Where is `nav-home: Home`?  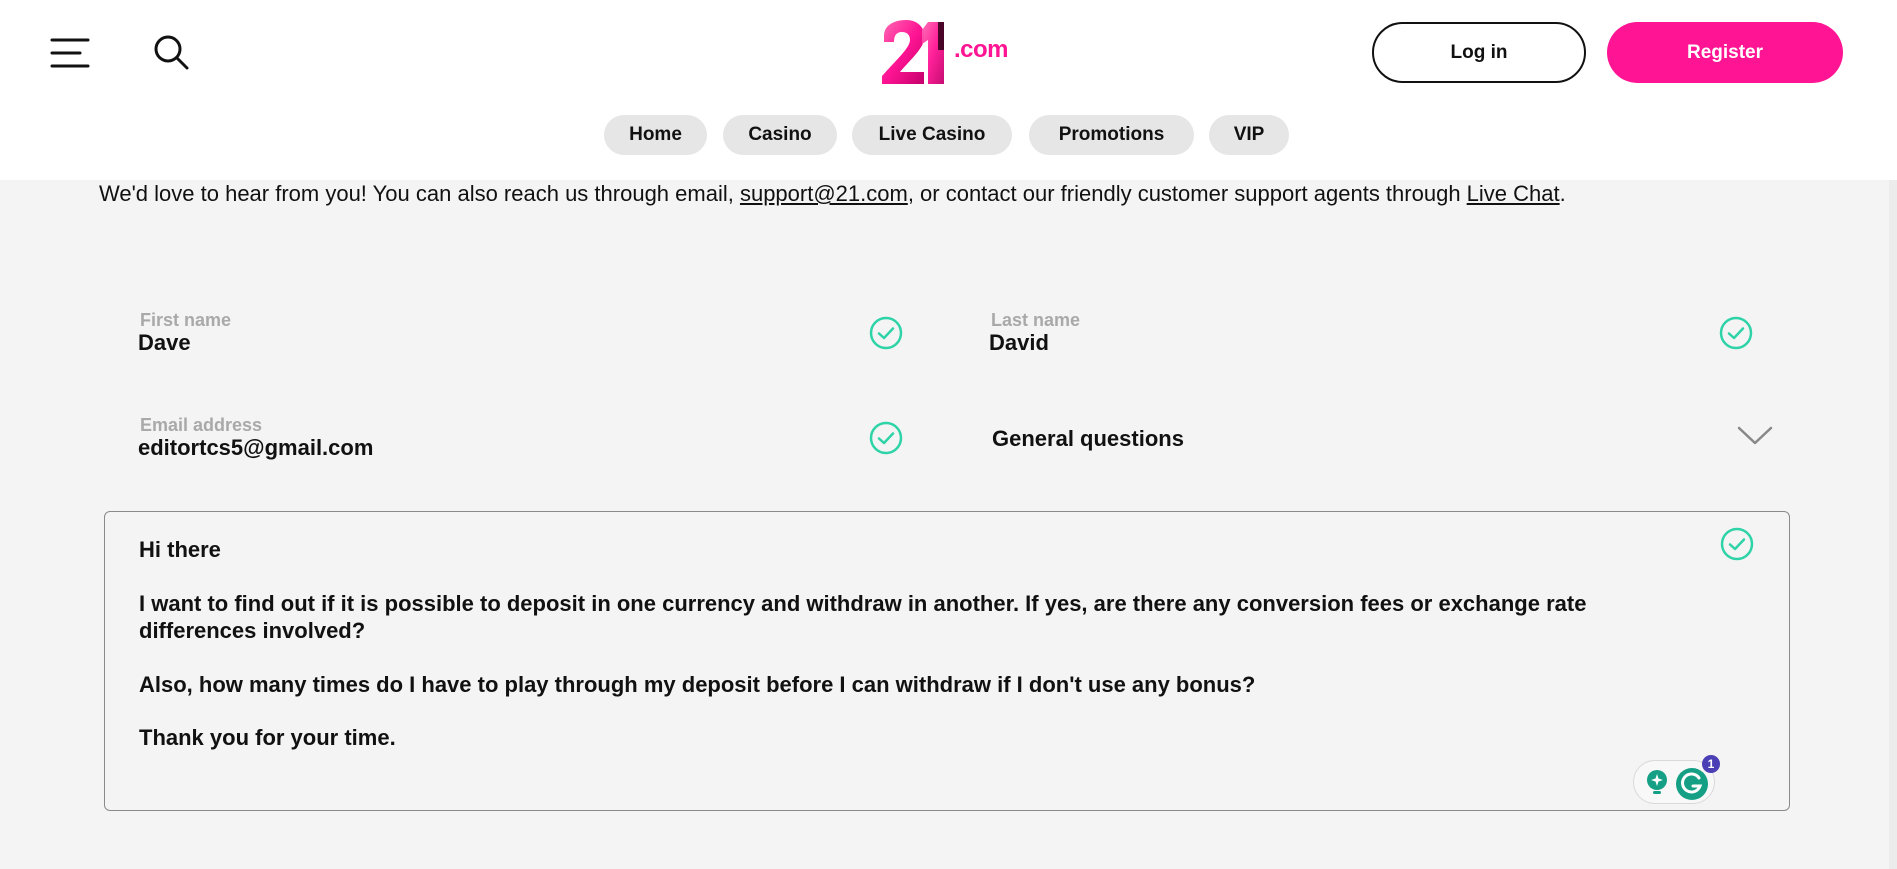 nav-home: Home is located at coordinates (655, 135).